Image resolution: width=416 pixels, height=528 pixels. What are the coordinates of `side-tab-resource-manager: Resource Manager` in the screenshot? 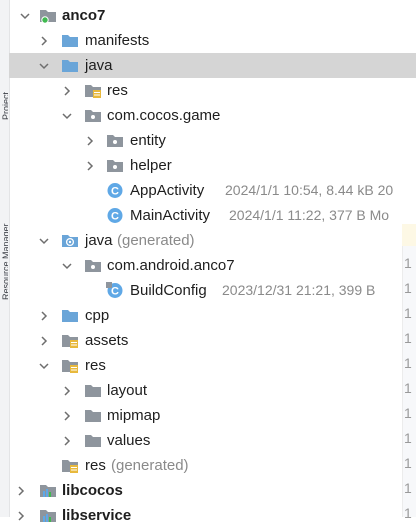 It's located at (4, 245).